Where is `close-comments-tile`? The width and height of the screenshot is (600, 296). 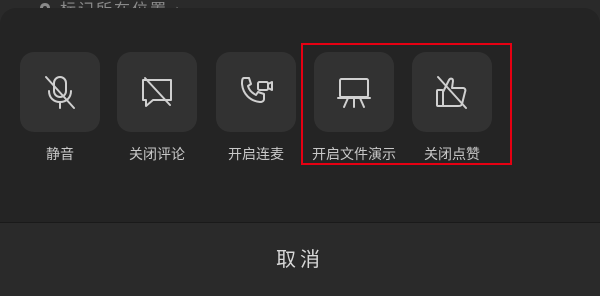 close-comments-tile is located at coordinates (157, 92).